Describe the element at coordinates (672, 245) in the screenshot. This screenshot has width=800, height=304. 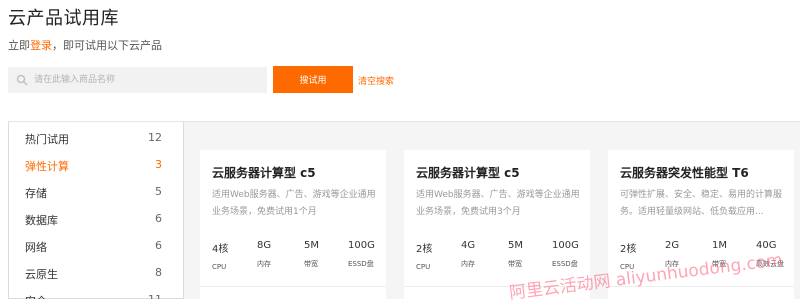
I see `spec-value: 2G` at that location.